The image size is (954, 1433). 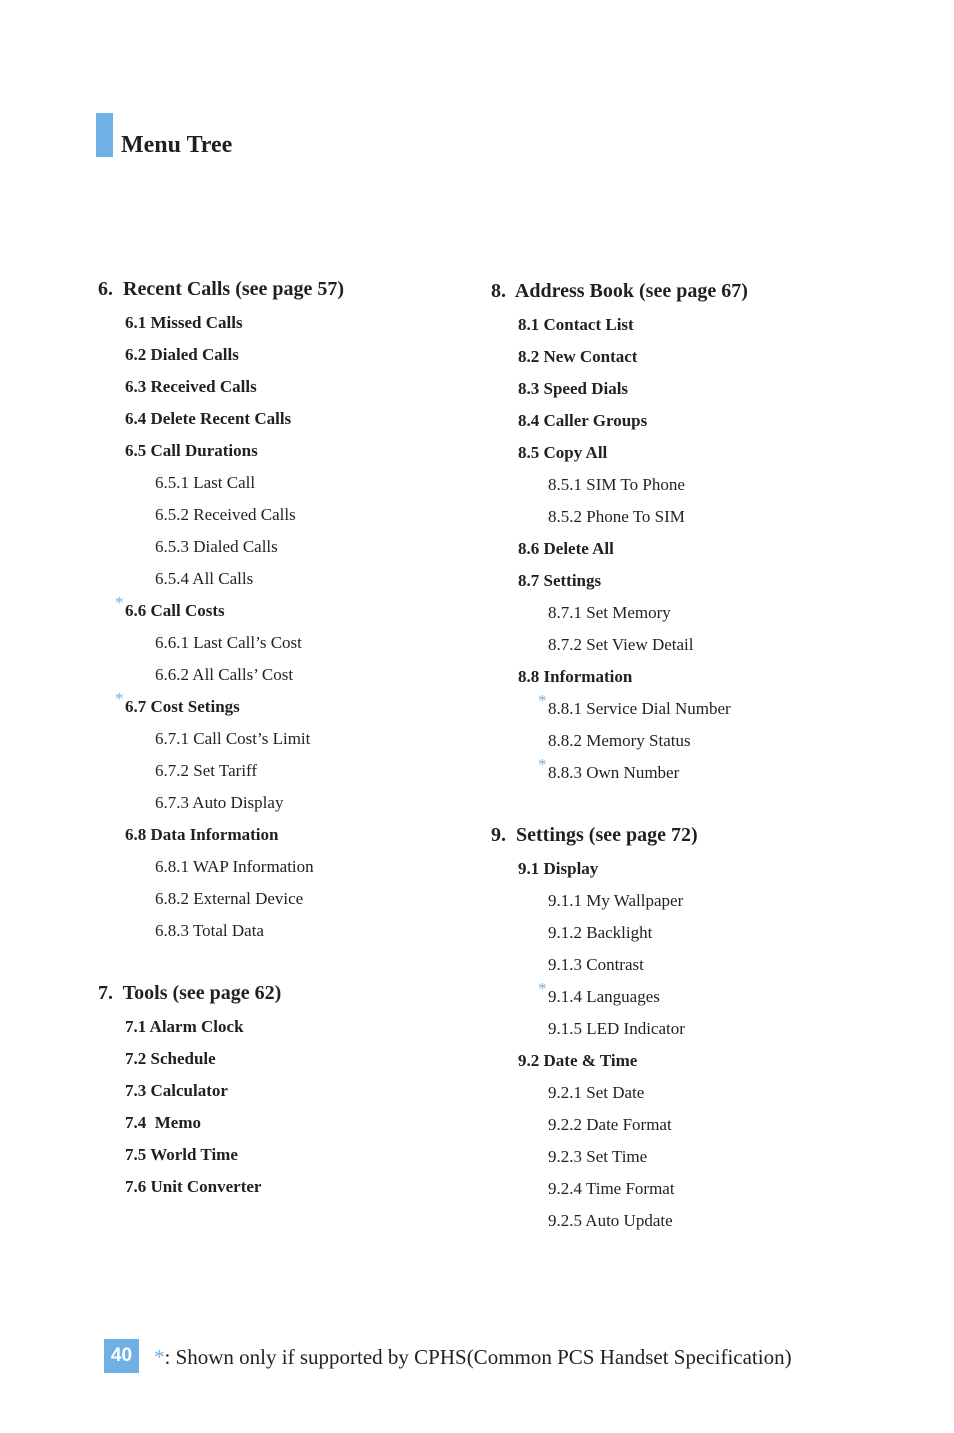 What do you see at coordinates (619, 965) in the screenshot?
I see `submenu-item: 9.1.3 Contrast` at bounding box center [619, 965].